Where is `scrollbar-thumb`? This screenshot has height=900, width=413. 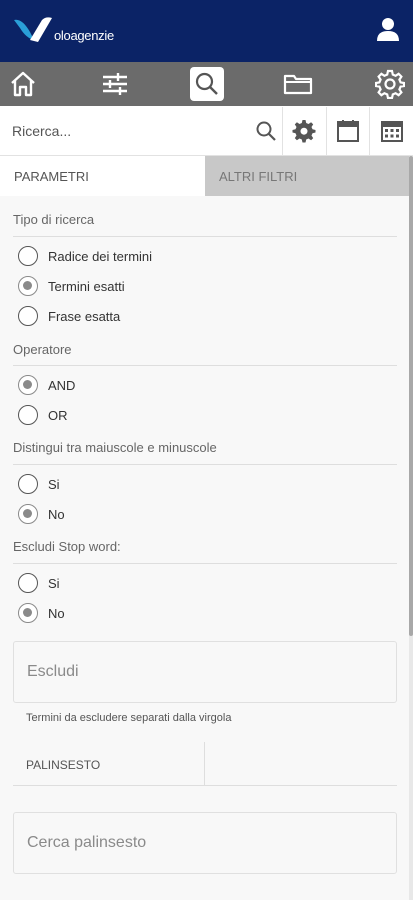
scrollbar-thumb is located at coordinates (411, 396).